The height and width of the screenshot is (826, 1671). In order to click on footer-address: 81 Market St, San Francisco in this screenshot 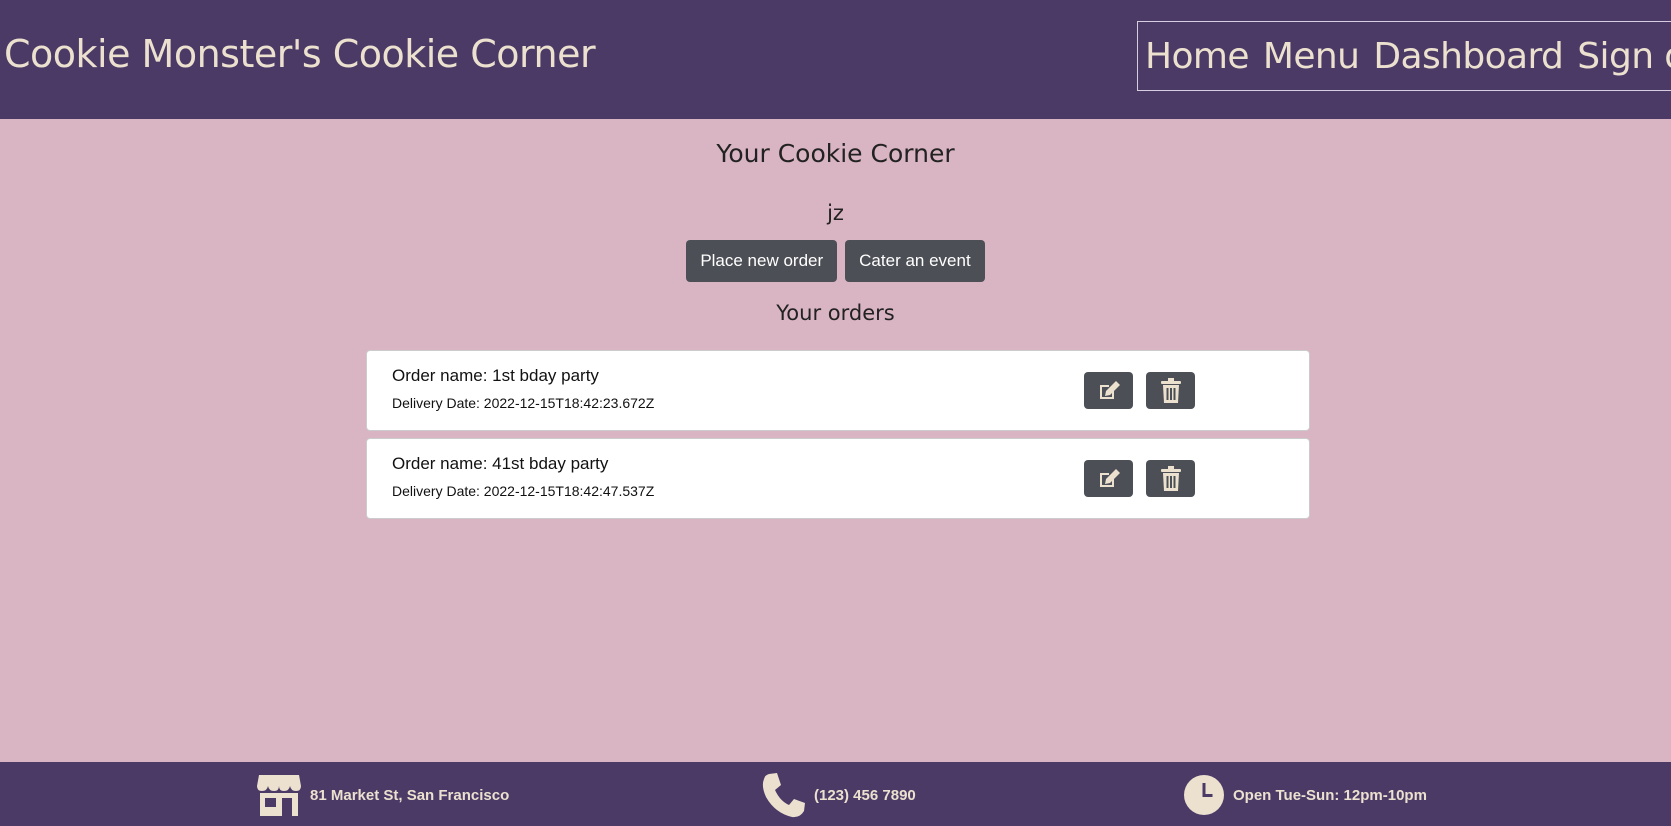, I will do `click(382, 795)`.